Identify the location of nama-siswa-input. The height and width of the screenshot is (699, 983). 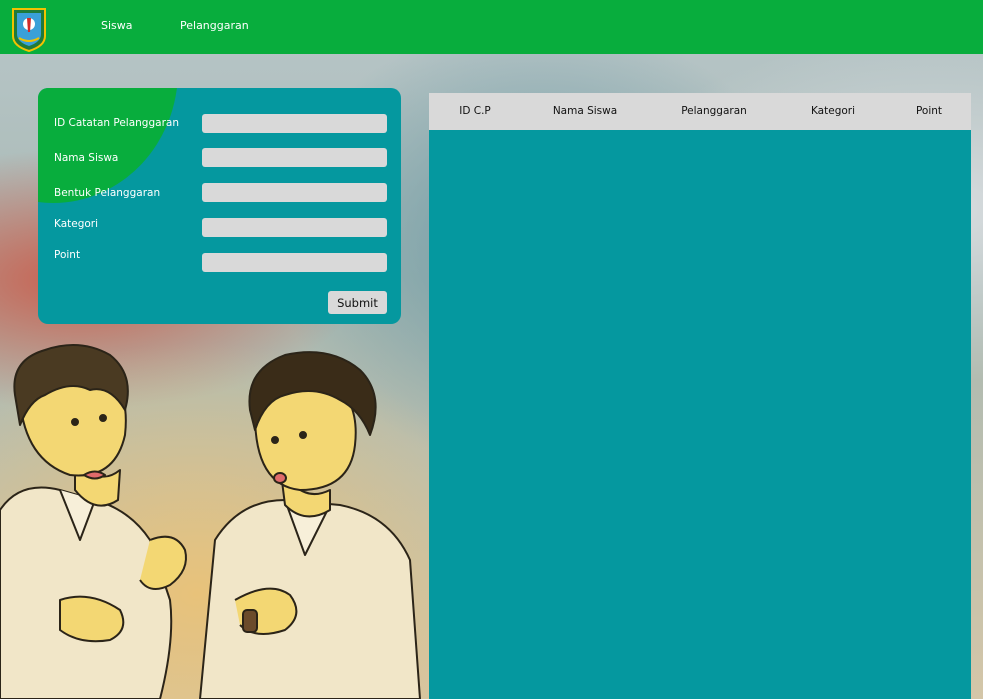
(294, 157).